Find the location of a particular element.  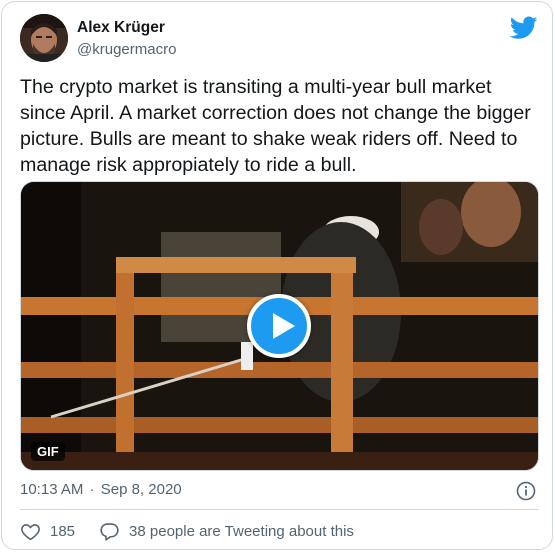

like-count: 185 is located at coordinates (63, 531).